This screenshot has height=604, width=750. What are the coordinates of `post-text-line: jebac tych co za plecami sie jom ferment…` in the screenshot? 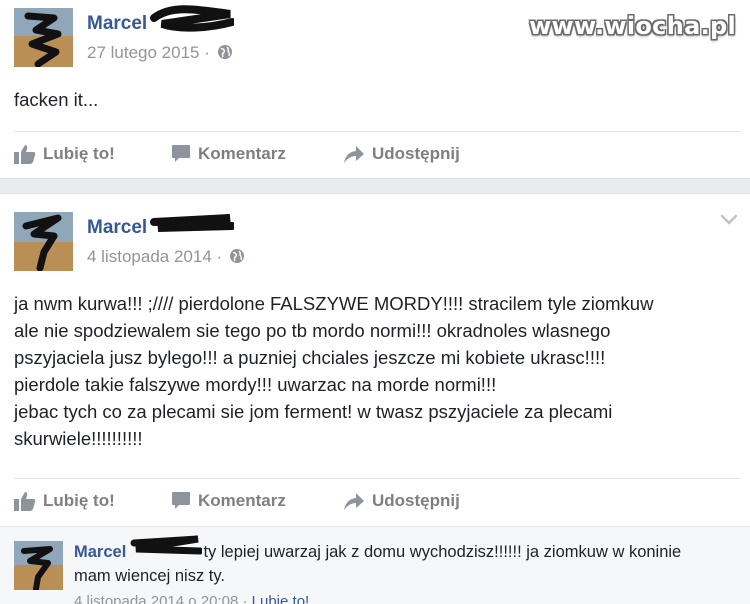 It's located at (313, 411).